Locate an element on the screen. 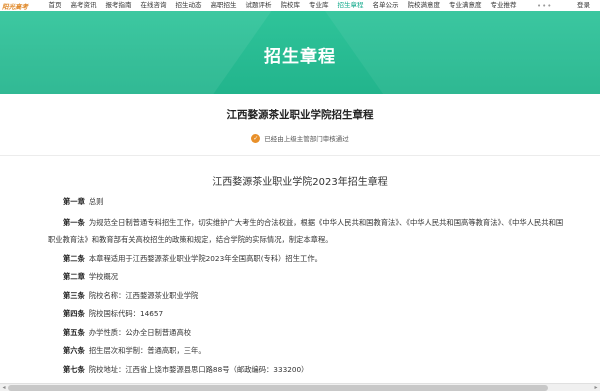 Image resolution: width=600 pixels, height=391 pixels. article-text: 院校国标代码：14657 is located at coordinates (126, 313).